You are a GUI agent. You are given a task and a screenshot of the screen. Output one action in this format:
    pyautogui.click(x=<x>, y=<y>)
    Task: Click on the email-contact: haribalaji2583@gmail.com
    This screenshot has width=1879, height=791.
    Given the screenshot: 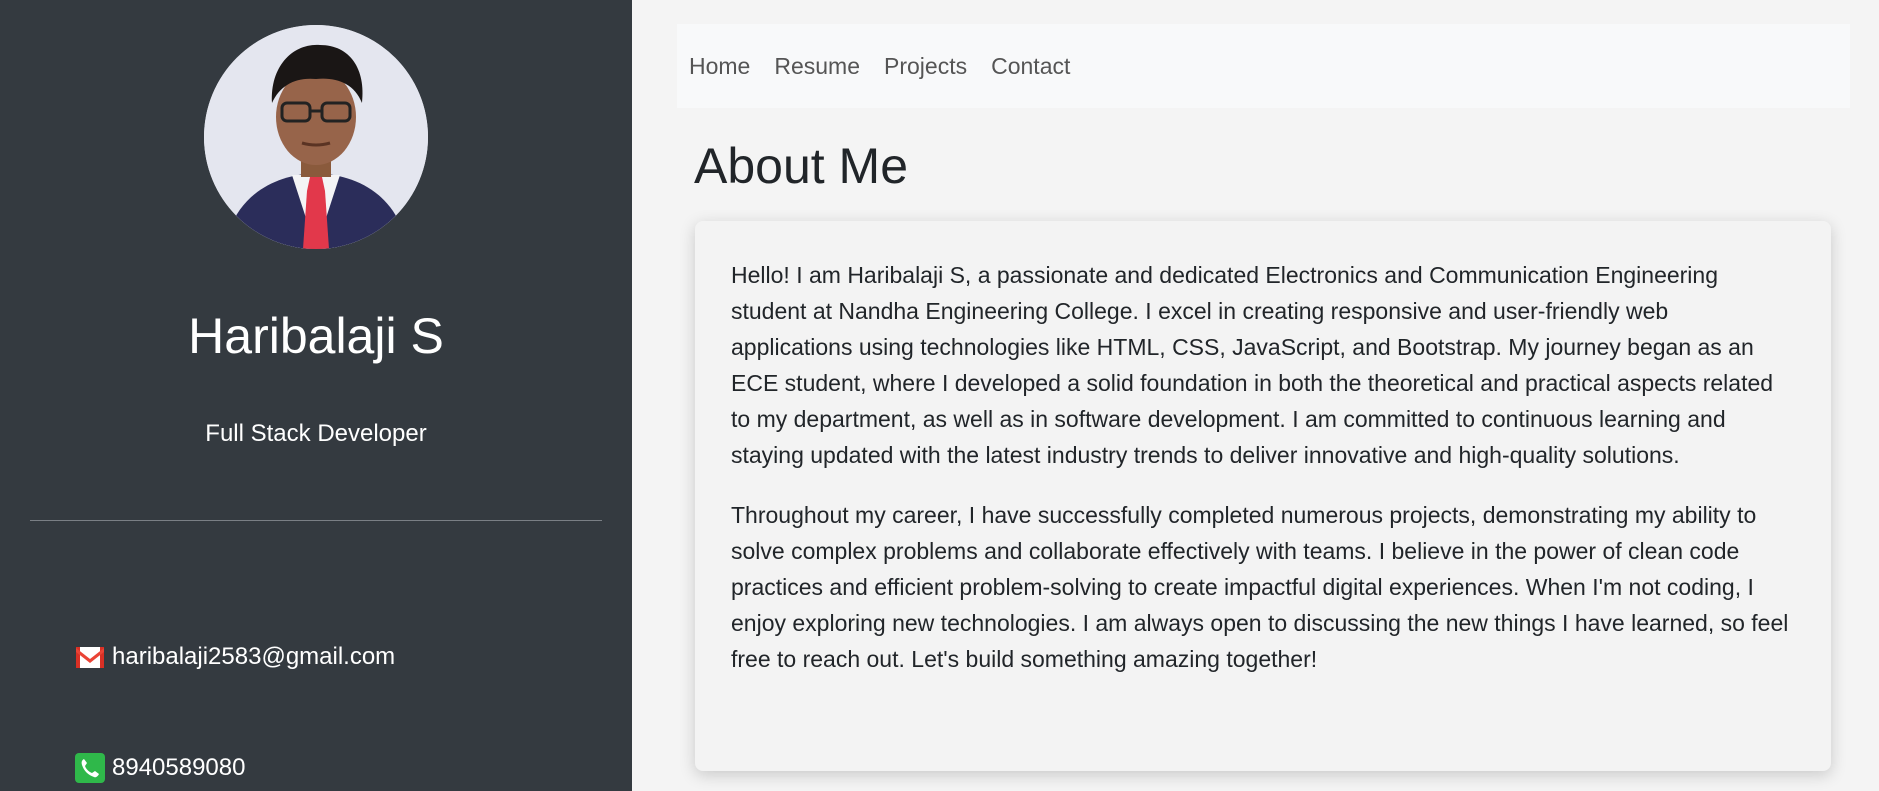 What is the action you would take?
    pyautogui.click(x=235, y=657)
    